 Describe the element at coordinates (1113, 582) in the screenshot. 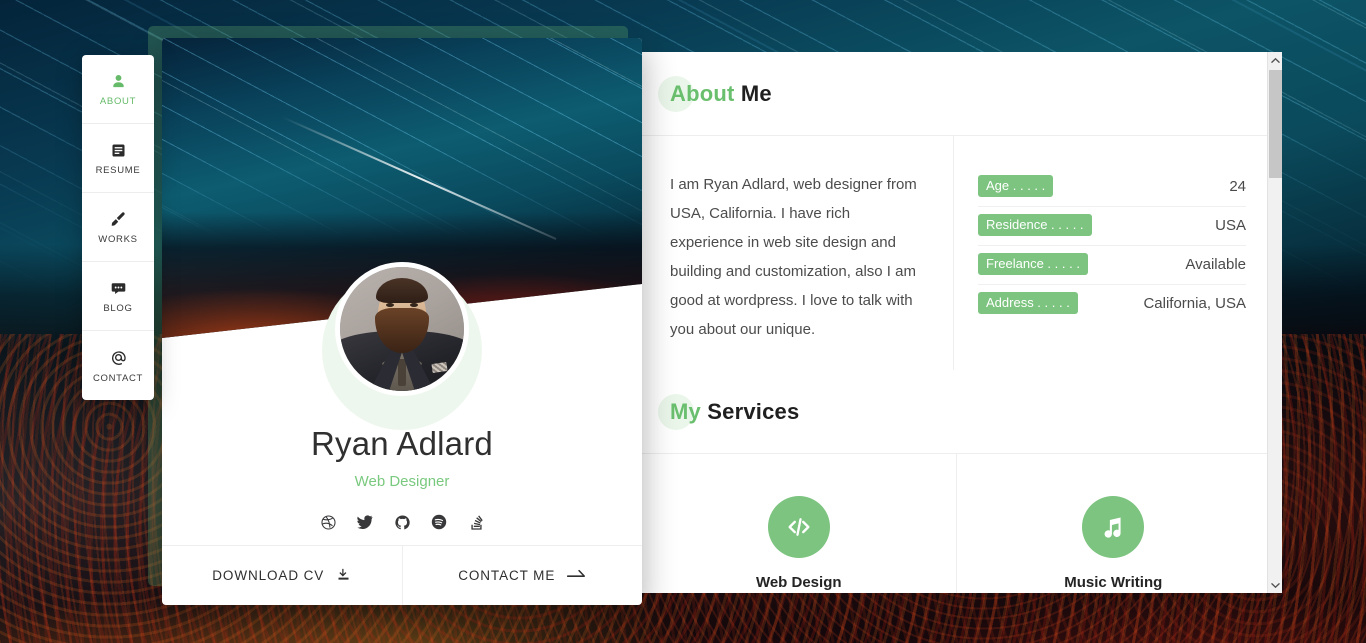

I see `service-title: Music Writing` at that location.